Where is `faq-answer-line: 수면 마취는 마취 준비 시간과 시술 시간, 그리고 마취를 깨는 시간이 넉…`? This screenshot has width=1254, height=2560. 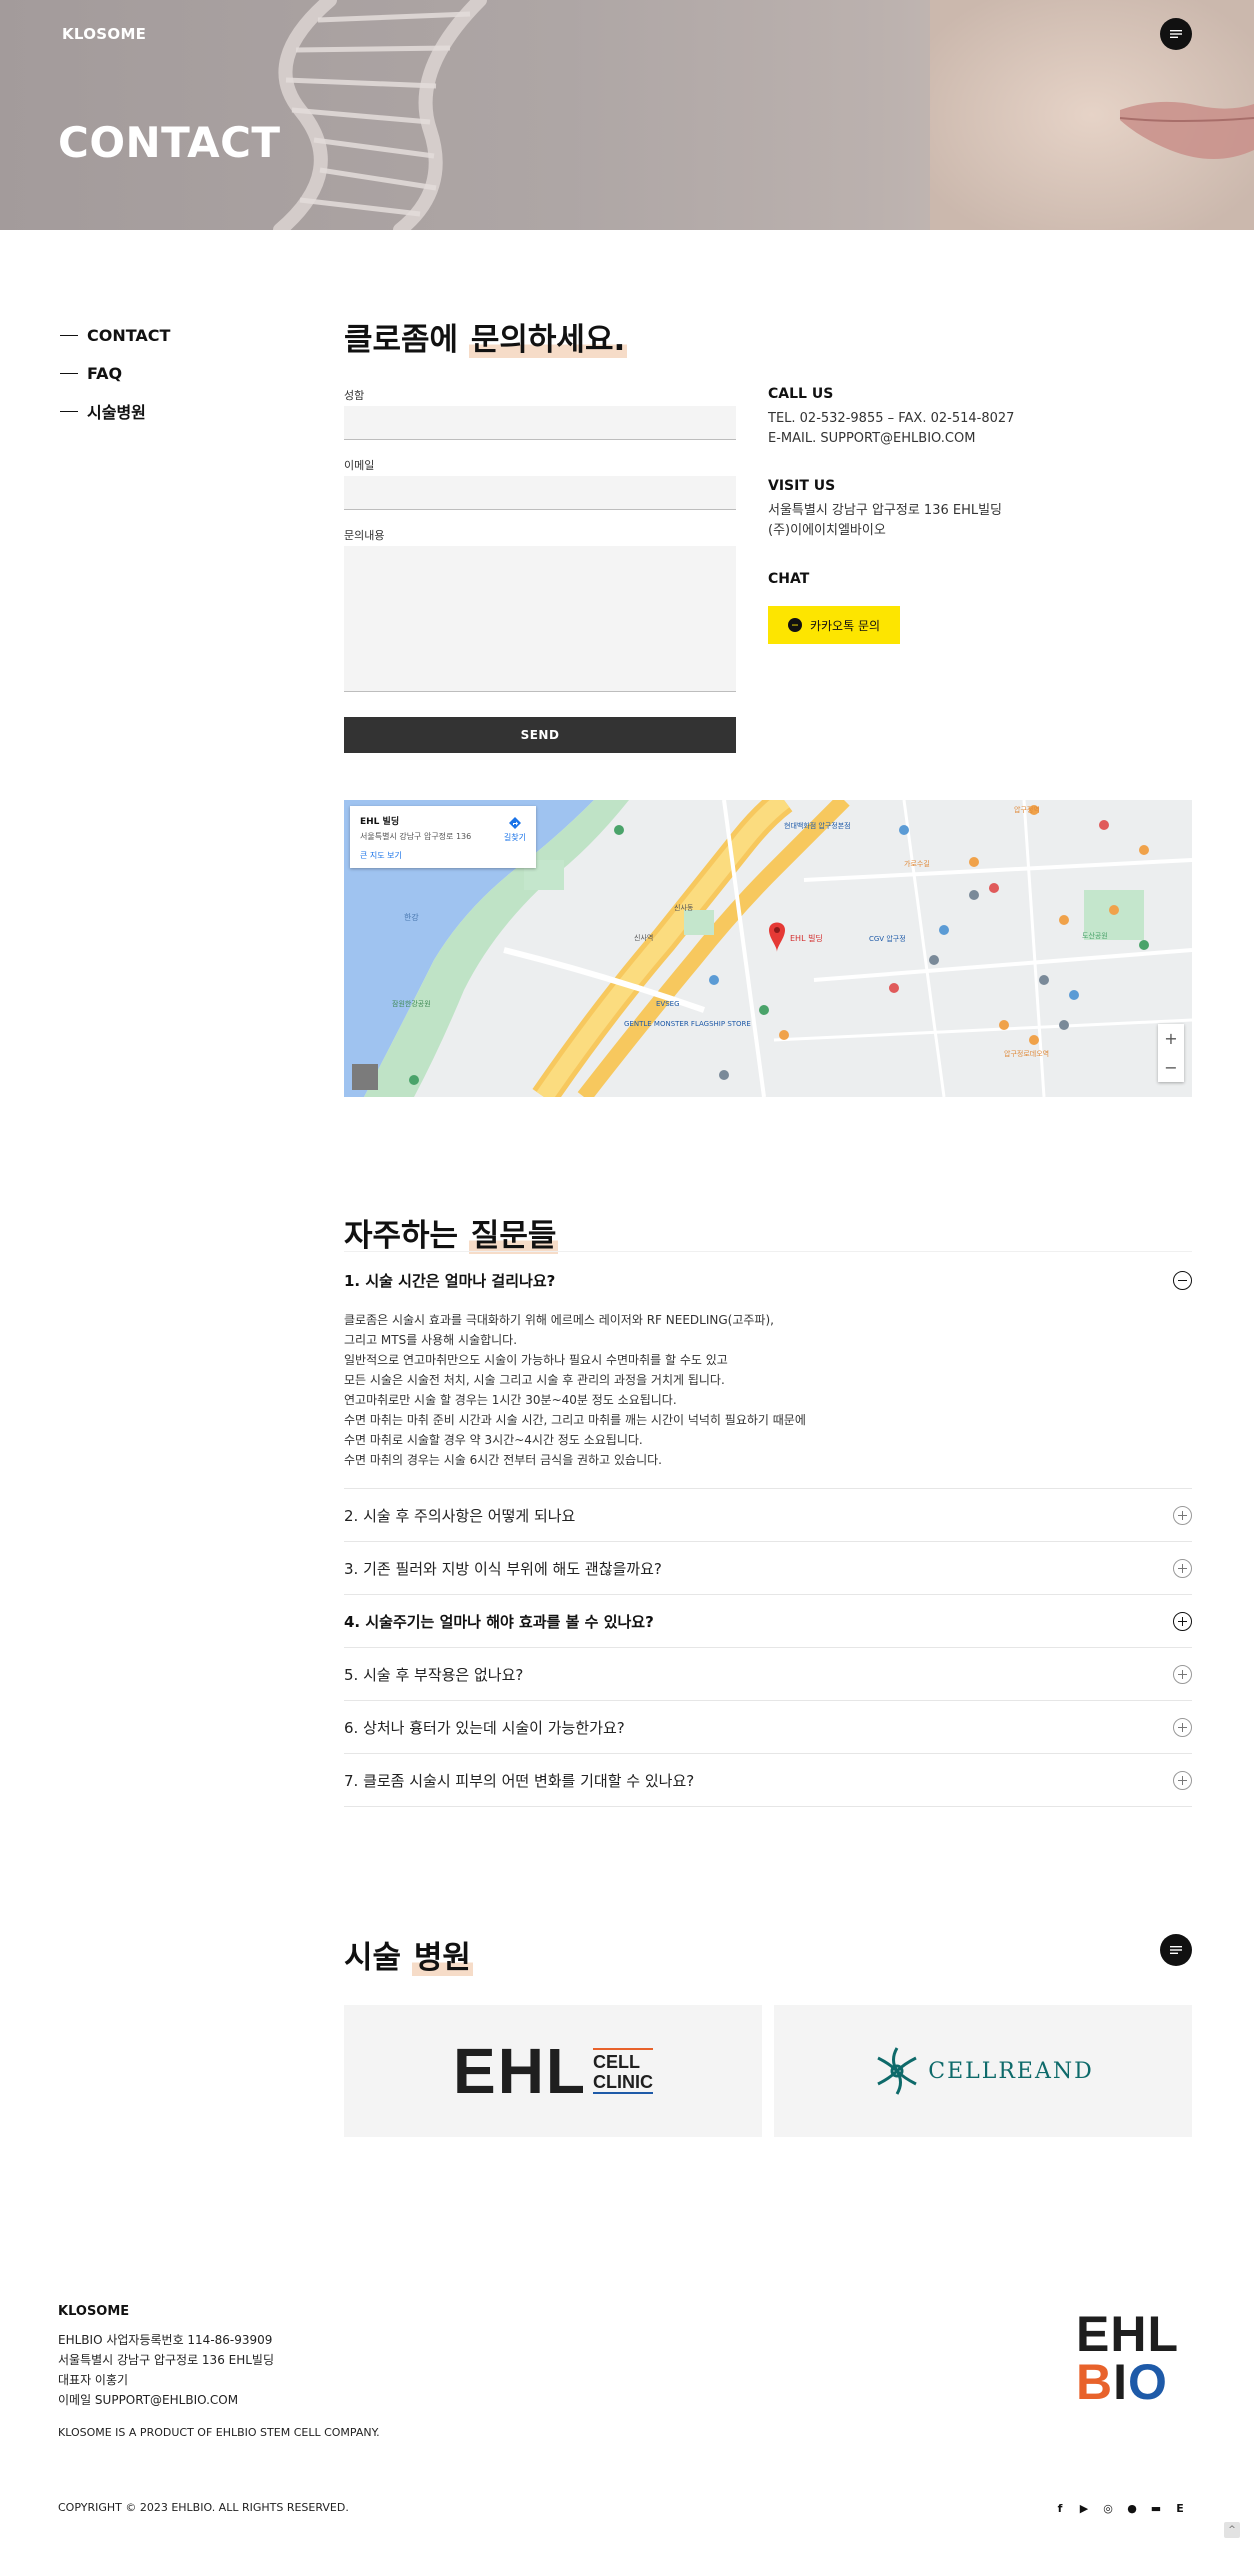 faq-answer-line: 수면 마취는 마취 준비 시간과 시술 시간, 그리고 마취를 깨는 시간이 넉… is located at coordinates (575, 1420).